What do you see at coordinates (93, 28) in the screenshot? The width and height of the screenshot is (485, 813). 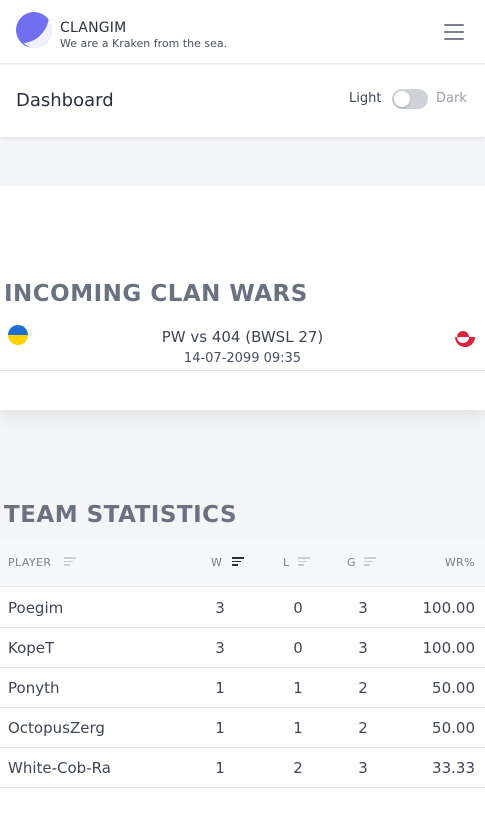 I see `brand-name: CLANGIM` at bounding box center [93, 28].